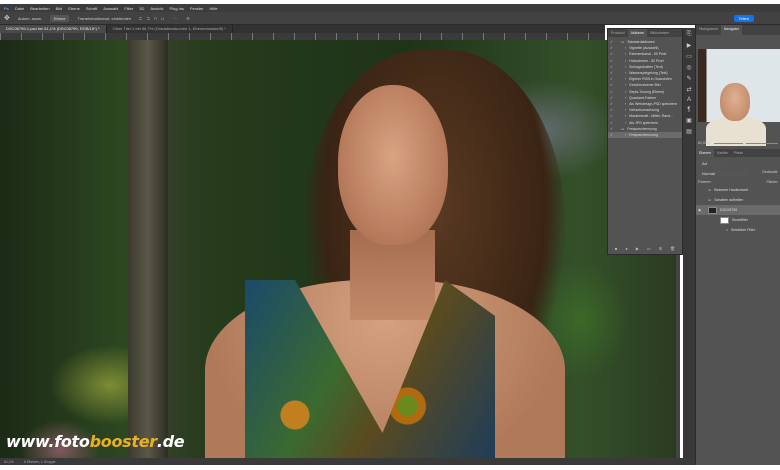 Image resolution: width=780 pixels, height=470 pixels. Describe the element at coordinates (91, 8) in the screenshot. I see `menu-schrift: Schrift` at that location.